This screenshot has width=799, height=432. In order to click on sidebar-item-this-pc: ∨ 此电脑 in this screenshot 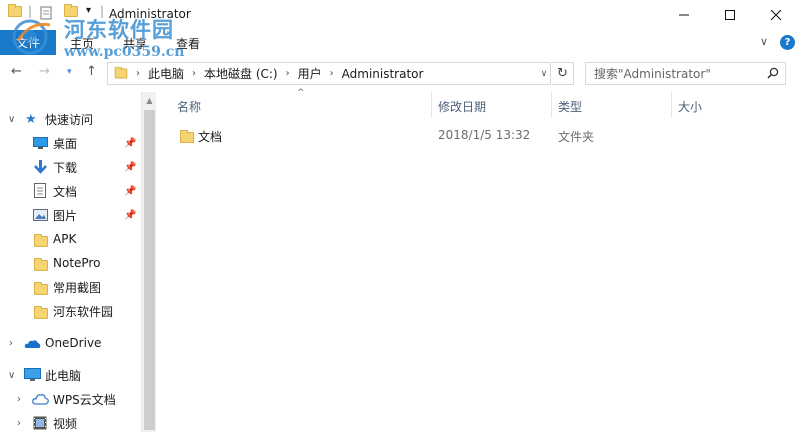, I will do `click(70, 375)`.